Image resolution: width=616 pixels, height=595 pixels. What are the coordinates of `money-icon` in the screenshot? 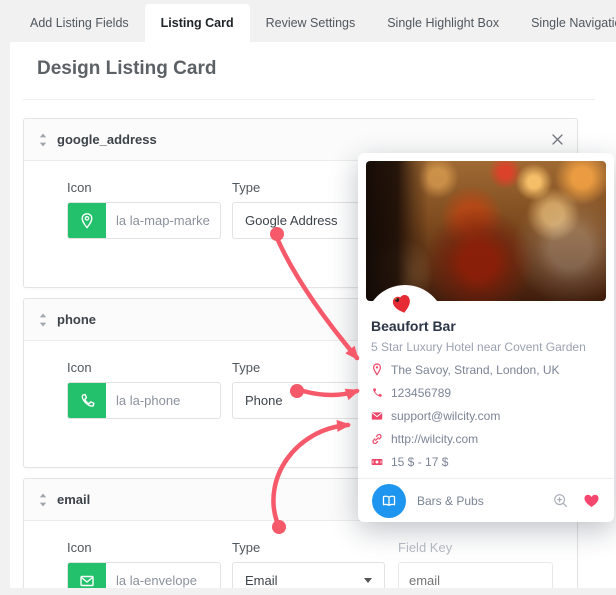 It's located at (377, 461).